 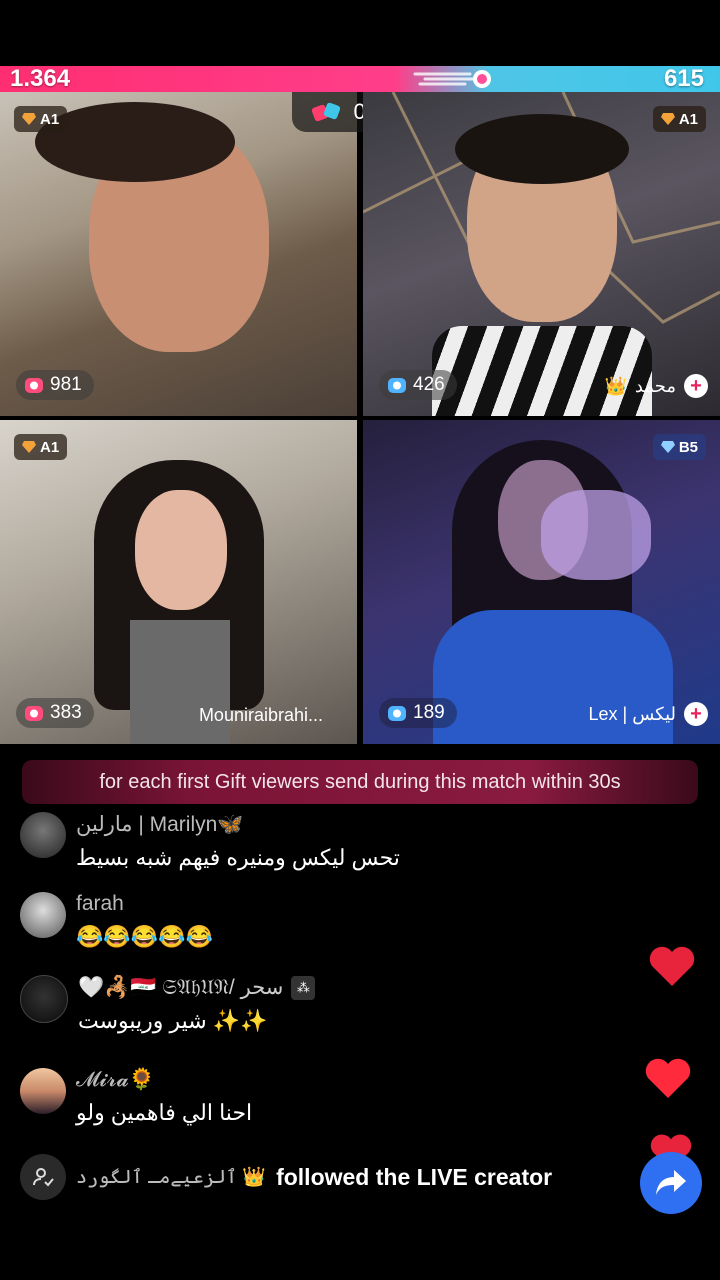 I want to click on host-name-label: محمد, so click(x=655, y=385).